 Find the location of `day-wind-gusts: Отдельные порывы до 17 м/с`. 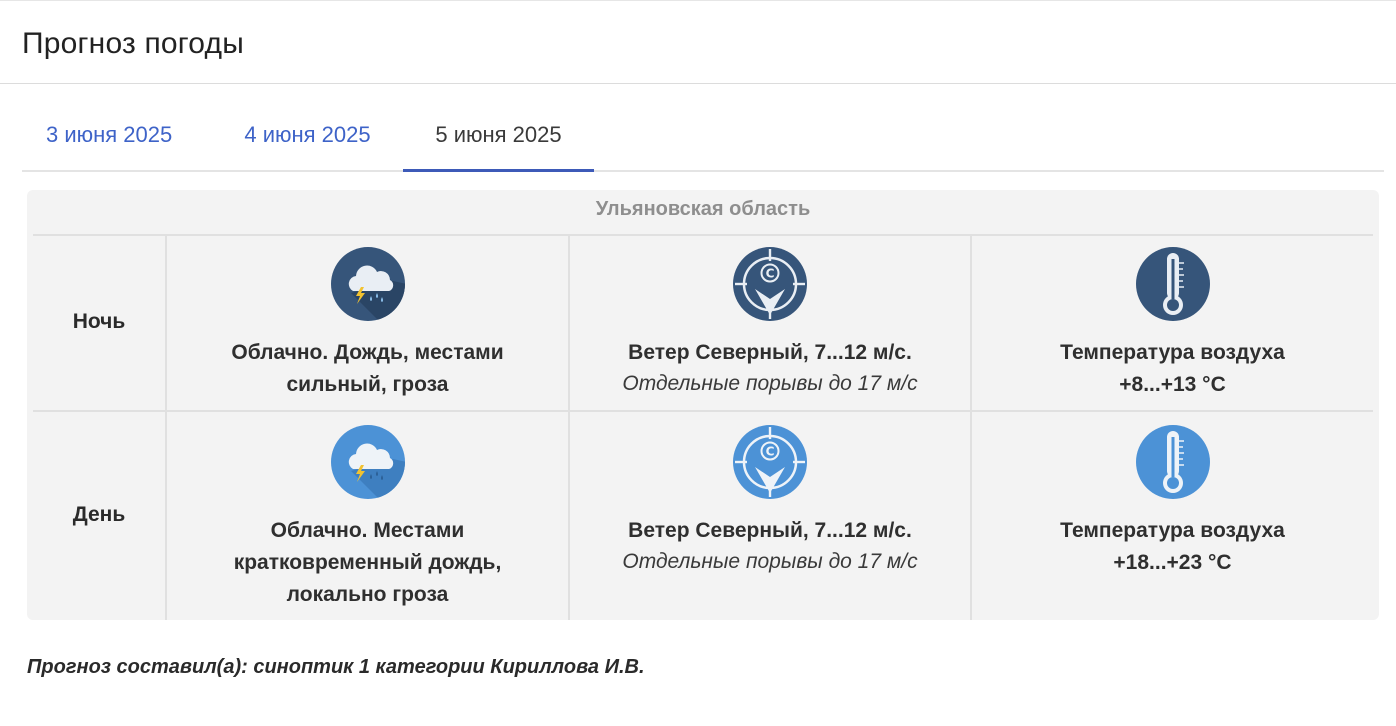

day-wind-gusts: Отдельные порывы до 17 м/с is located at coordinates (770, 561).